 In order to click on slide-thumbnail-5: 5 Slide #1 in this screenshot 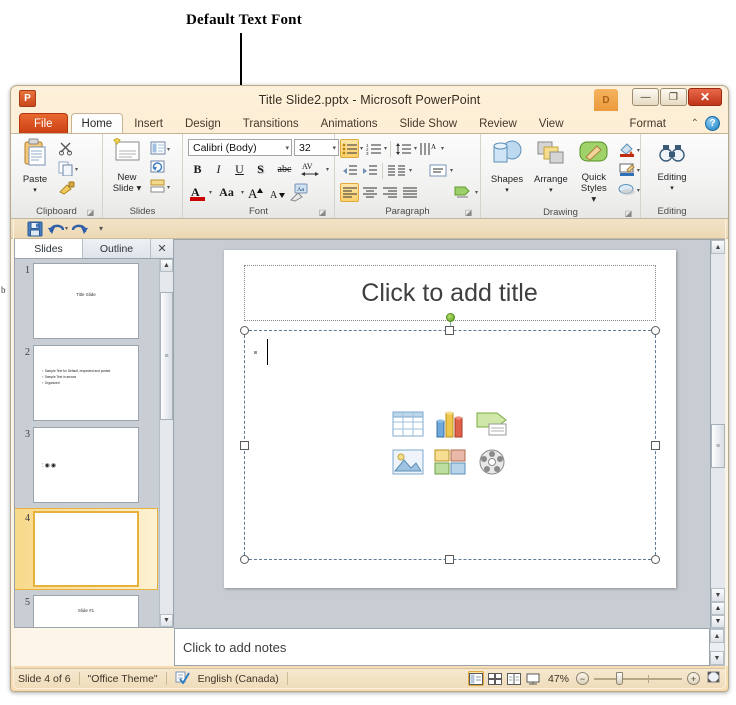, I will do `click(86, 611)`.